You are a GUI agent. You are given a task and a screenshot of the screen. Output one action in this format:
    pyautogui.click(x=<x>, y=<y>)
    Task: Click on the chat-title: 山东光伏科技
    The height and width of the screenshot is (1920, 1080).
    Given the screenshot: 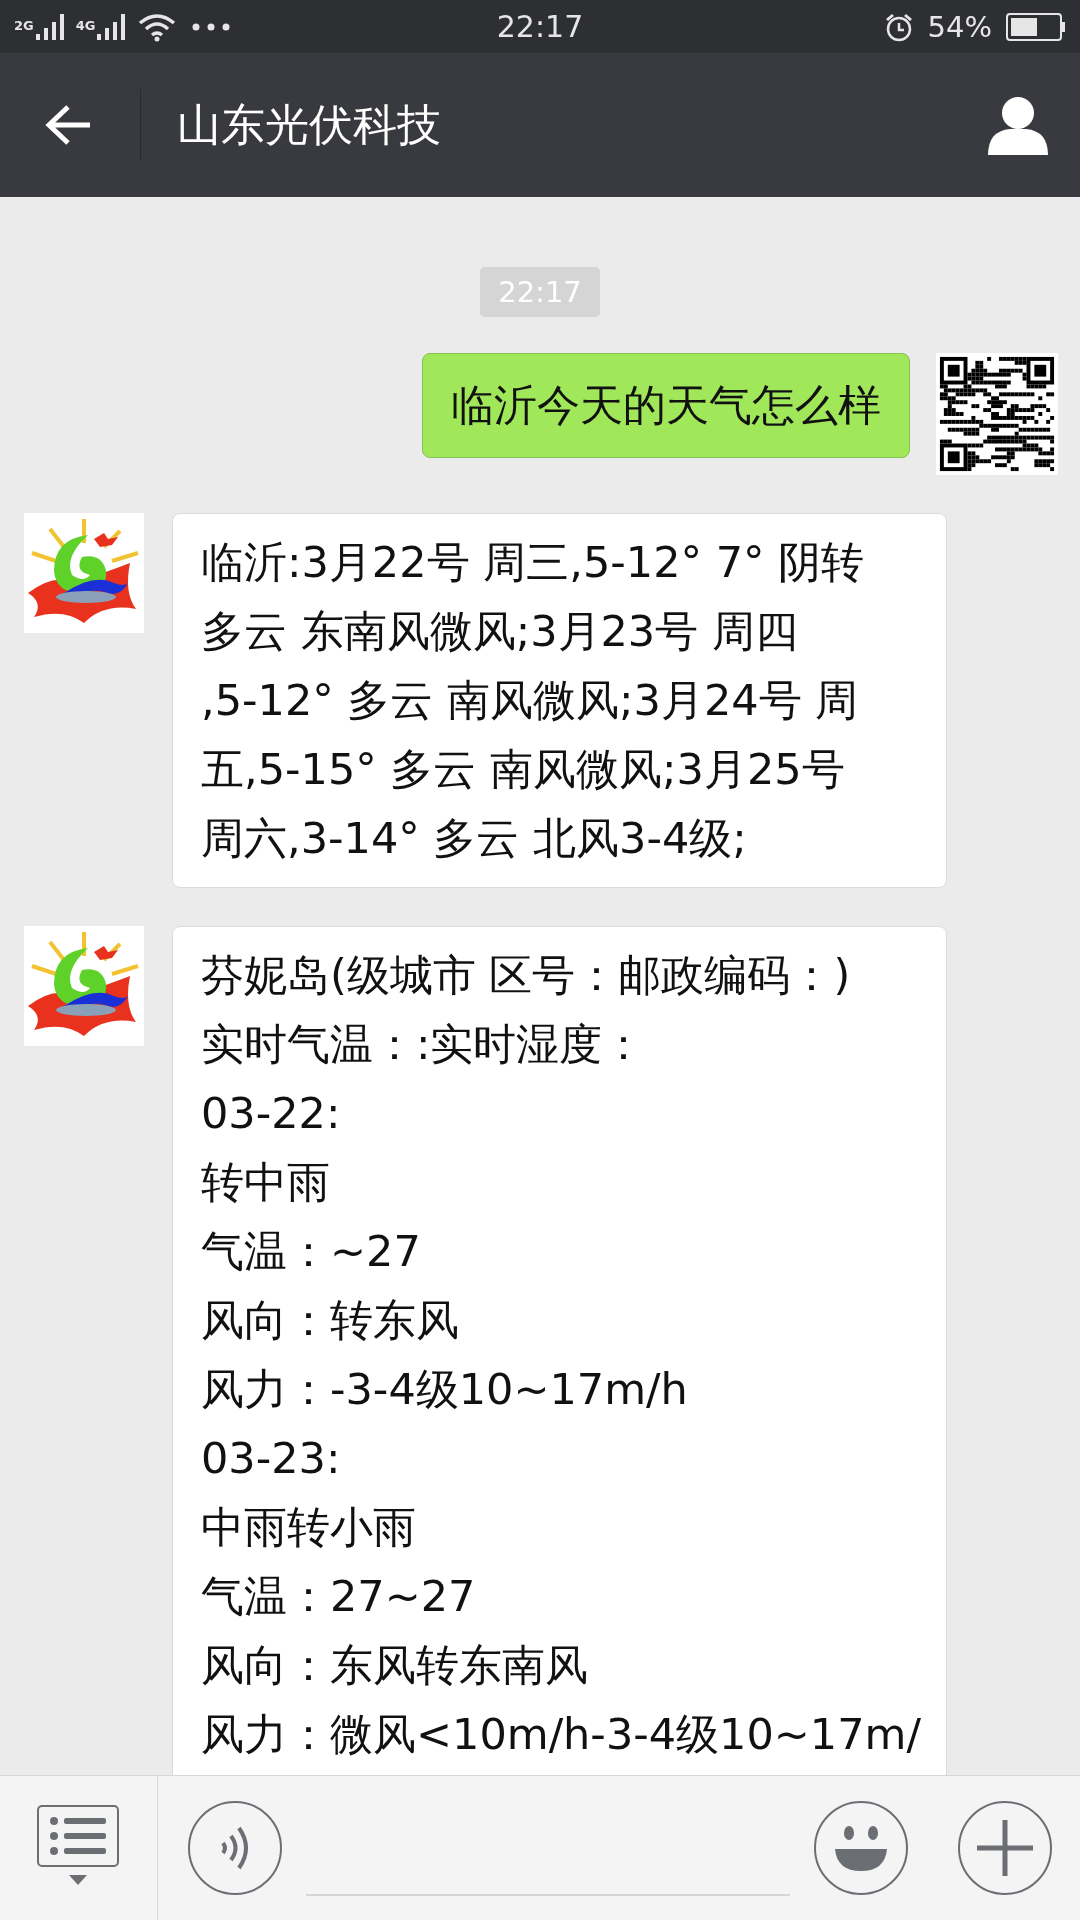 What is the action you would take?
    pyautogui.click(x=309, y=124)
    